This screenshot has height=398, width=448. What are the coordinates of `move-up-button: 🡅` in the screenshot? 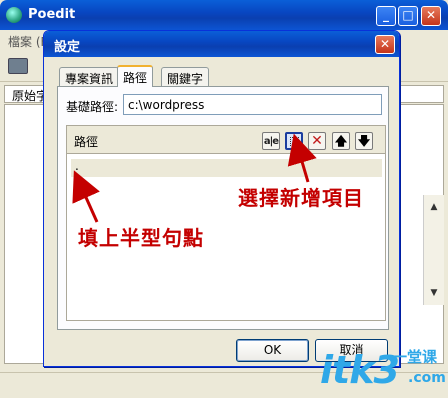 It's located at (341, 141).